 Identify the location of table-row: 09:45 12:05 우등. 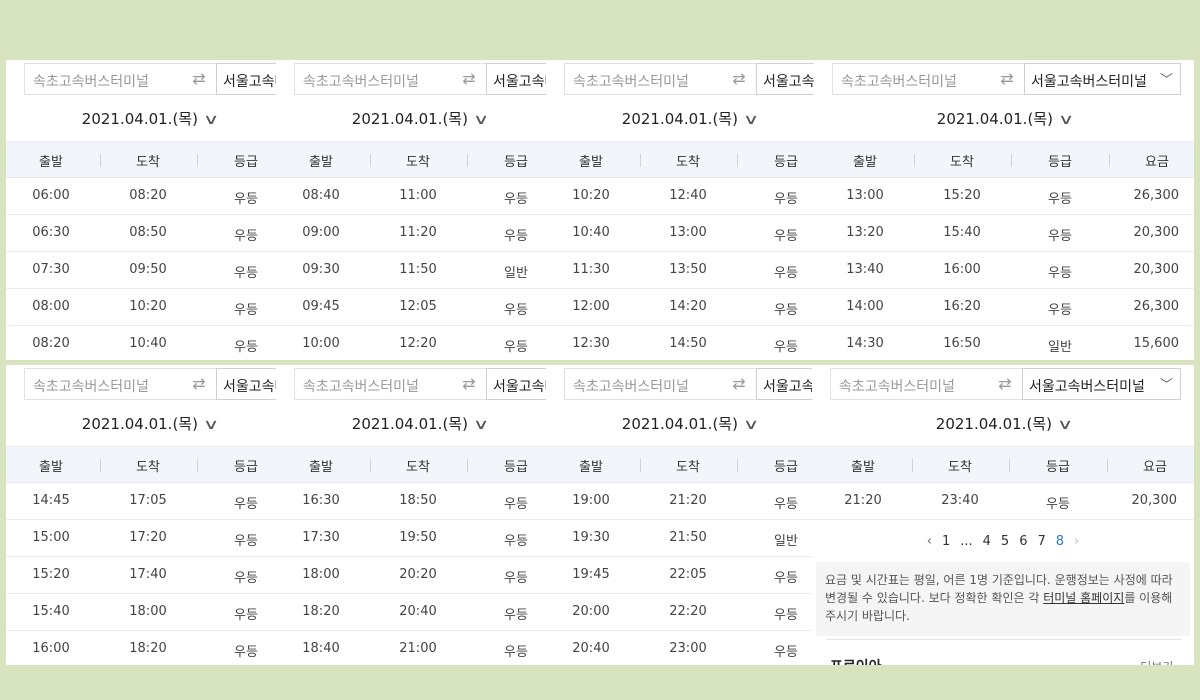
(419, 307).